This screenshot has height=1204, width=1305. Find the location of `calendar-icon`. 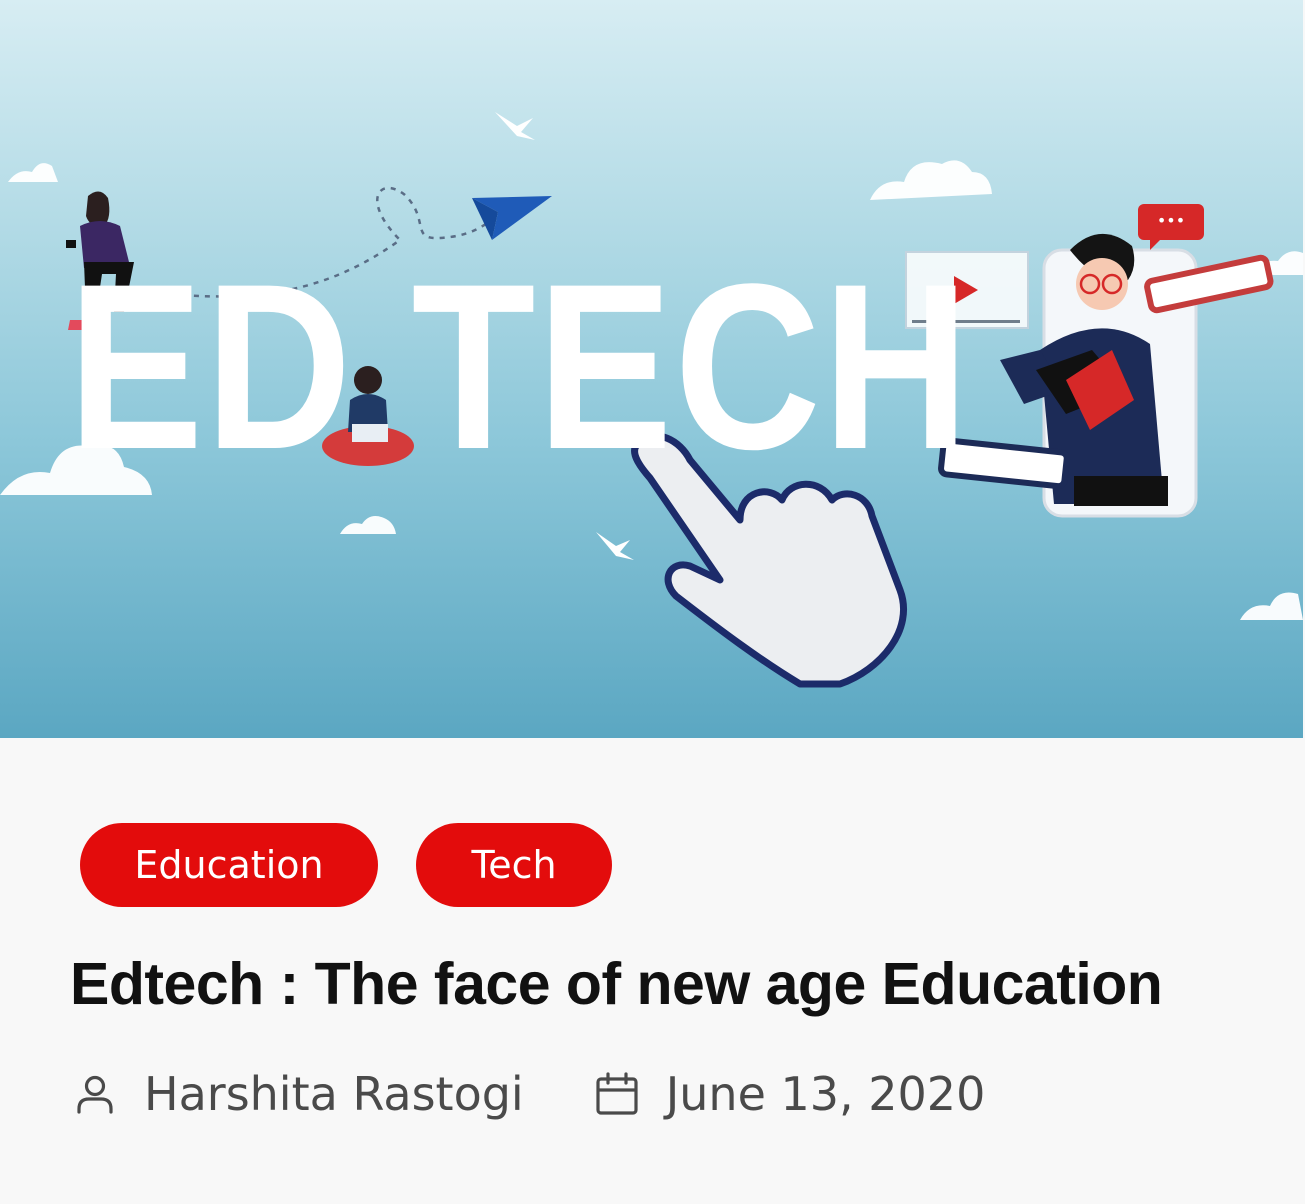

calendar-icon is located at coordinates (617, 1094).